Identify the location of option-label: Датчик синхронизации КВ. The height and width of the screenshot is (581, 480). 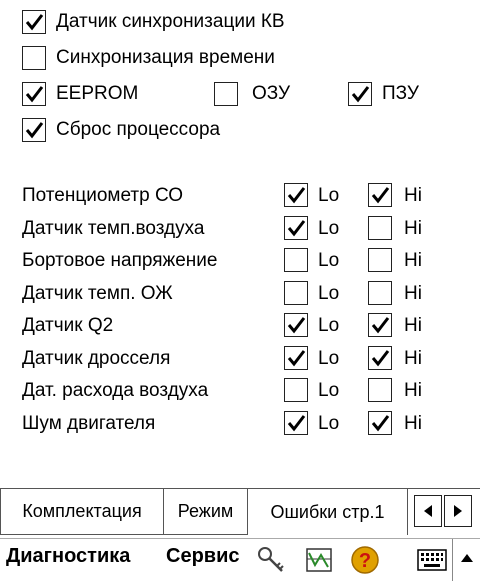
(170, 21).